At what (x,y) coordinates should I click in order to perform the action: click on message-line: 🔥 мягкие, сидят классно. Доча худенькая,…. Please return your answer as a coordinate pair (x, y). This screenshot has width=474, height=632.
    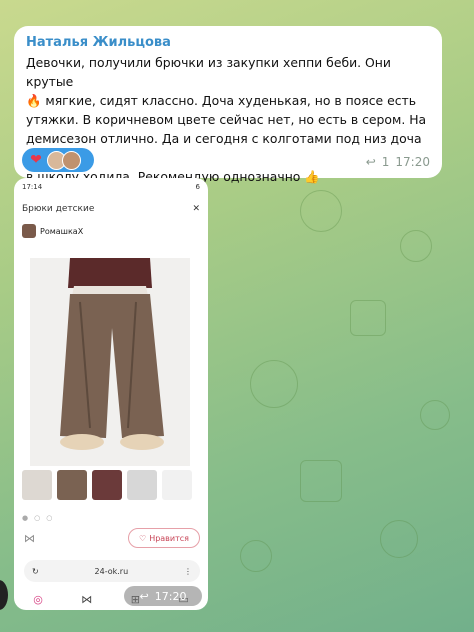
    Looking at the image, I should click on (221, 100).